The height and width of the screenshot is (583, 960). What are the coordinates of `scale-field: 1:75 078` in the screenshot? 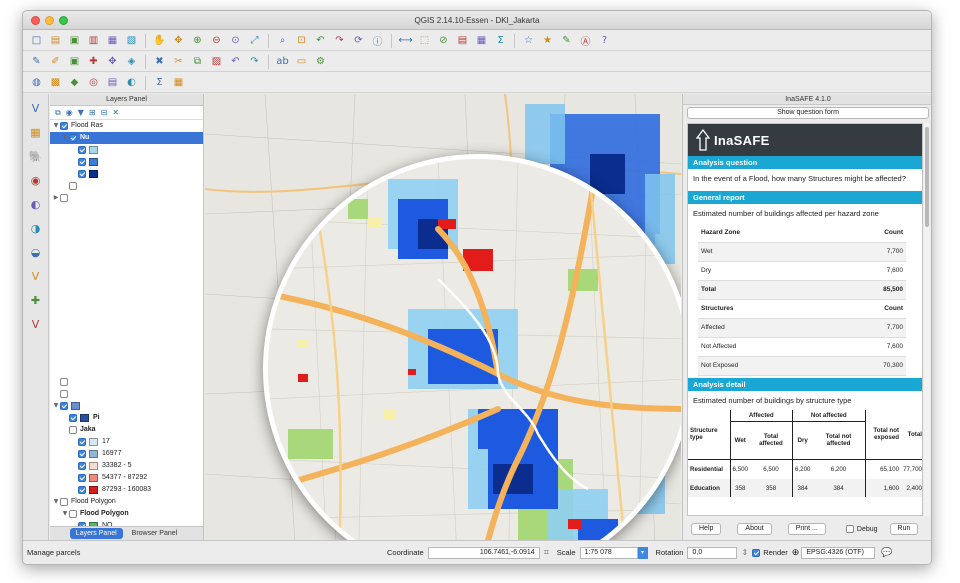 It's located at (608, 552).